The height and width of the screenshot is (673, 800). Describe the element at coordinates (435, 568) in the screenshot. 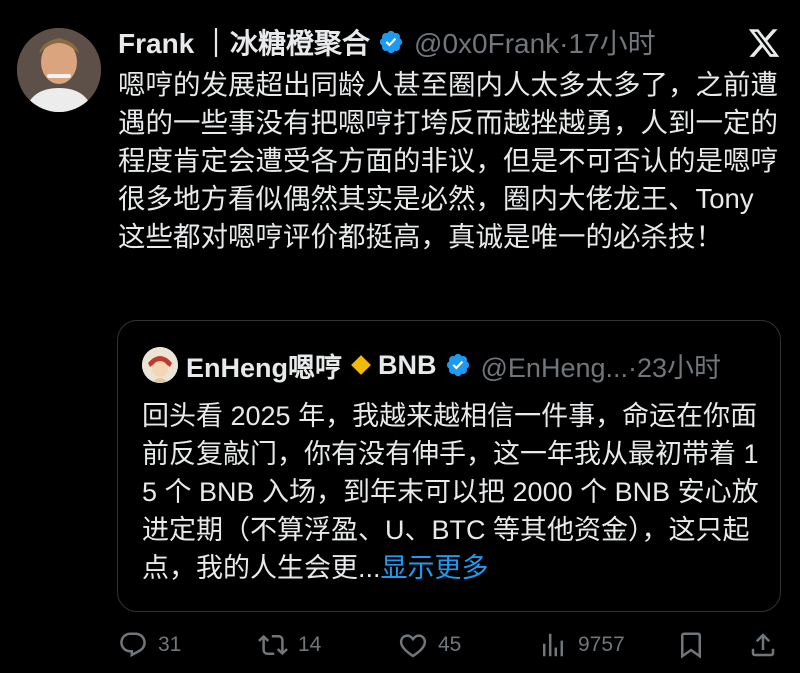

I see `show-more-link: 显示更多` at that location.